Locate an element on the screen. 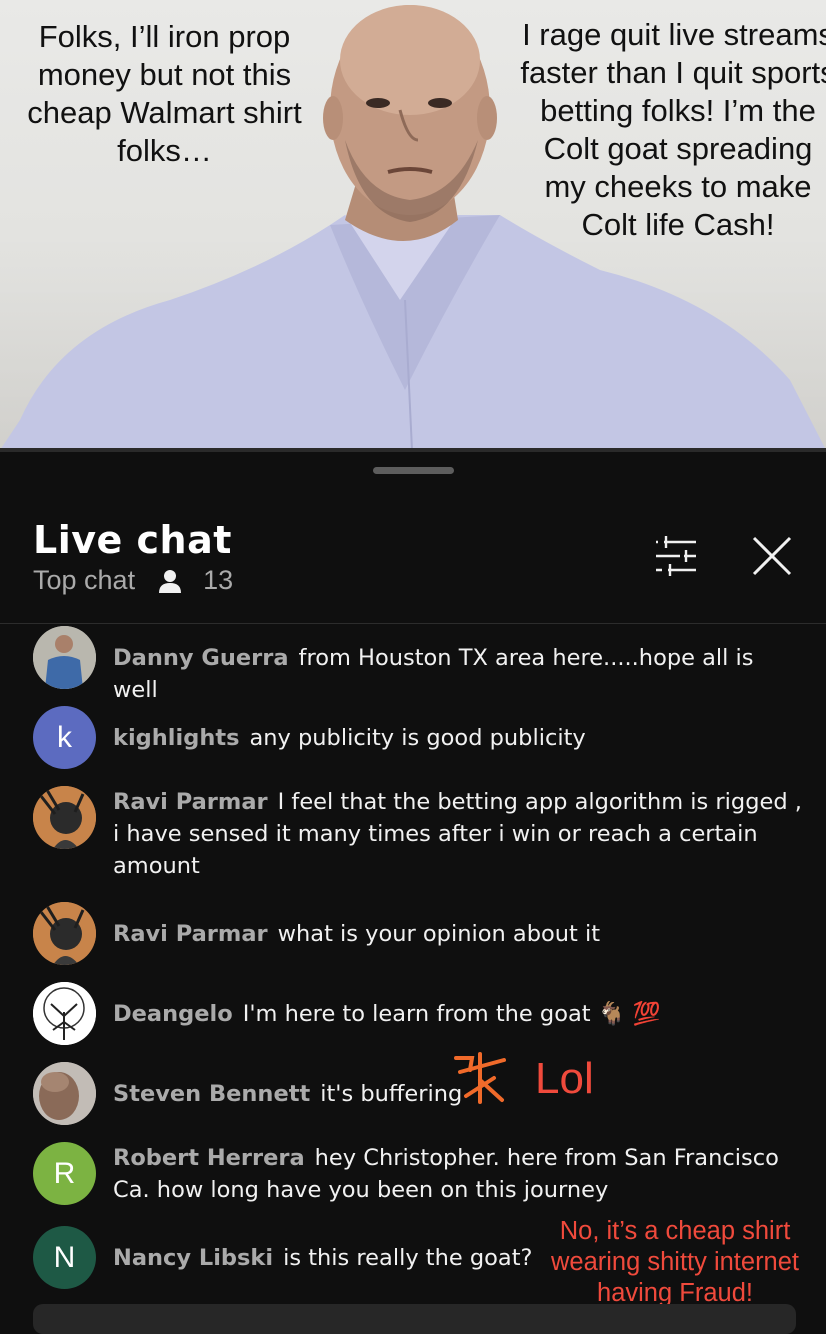 Image resolution: width=826 pixels, height=1334 pixels. avatar: k is located at coordinates (64, 737).